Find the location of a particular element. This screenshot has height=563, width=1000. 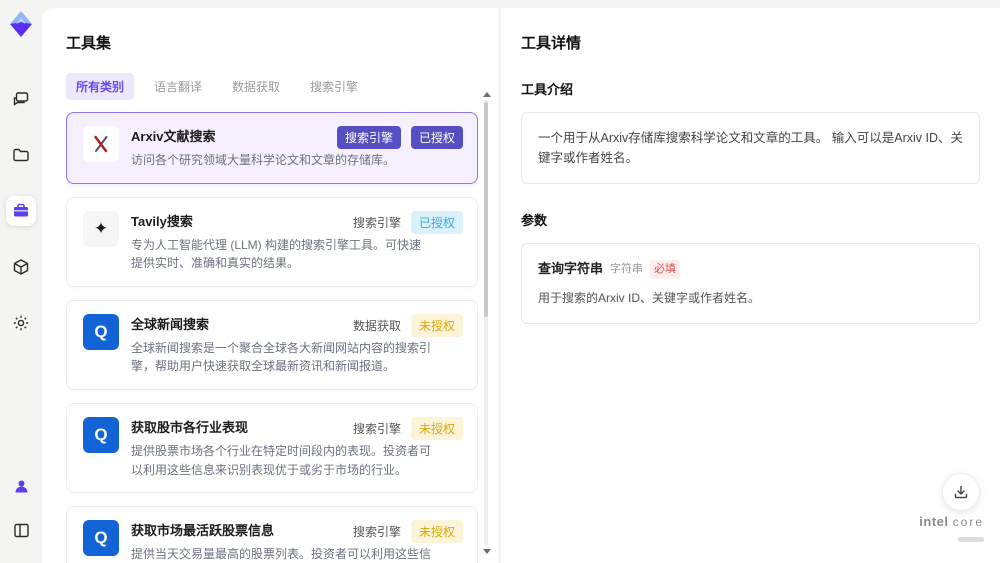

download-icon is located at coordinates (961, 492).